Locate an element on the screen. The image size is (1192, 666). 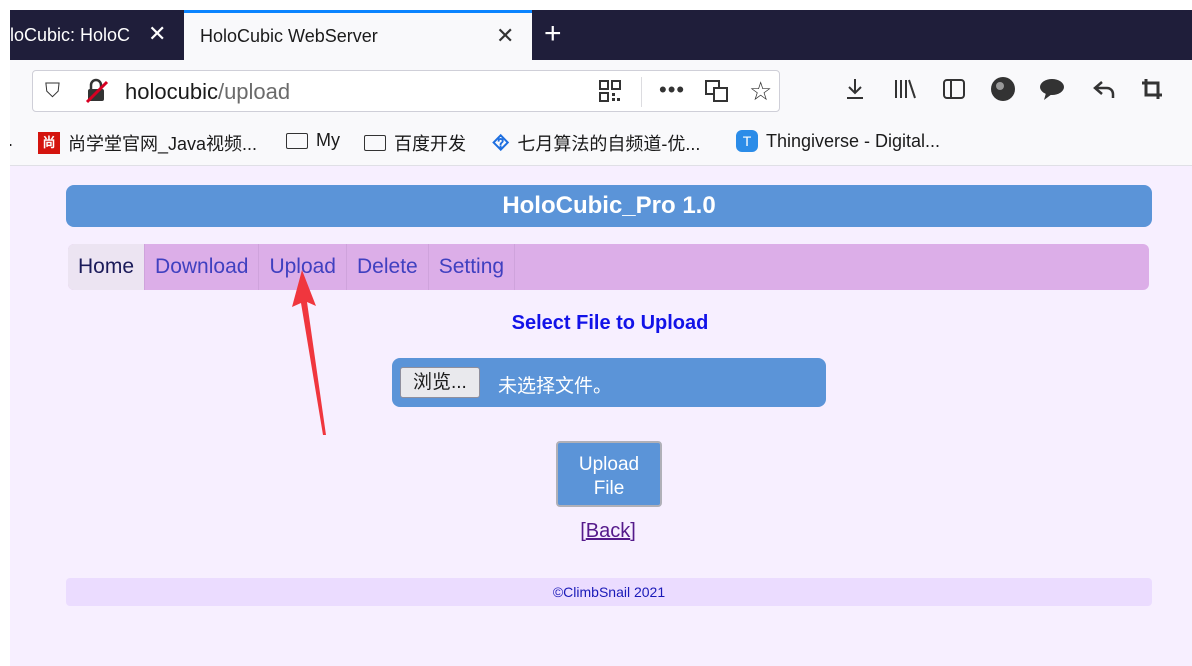
annotation-arrow is located at coordinates (309, 352).